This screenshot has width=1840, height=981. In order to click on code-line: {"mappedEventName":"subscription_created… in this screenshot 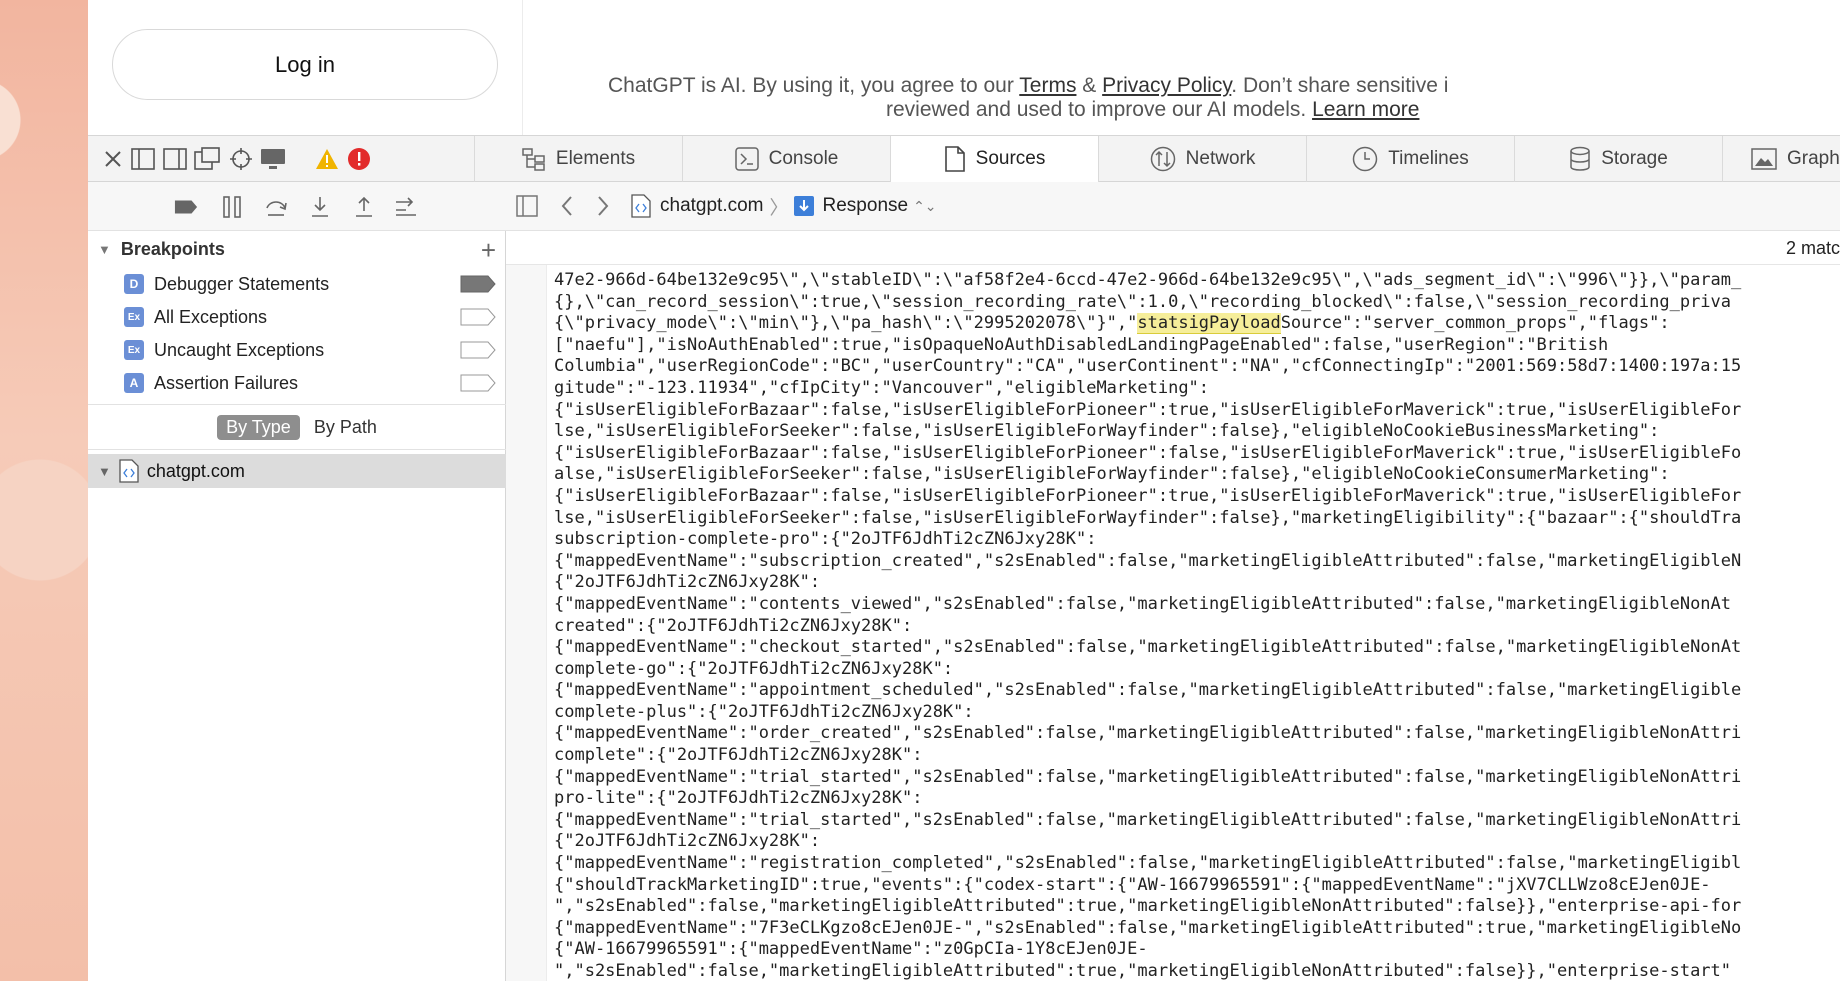, I will do `click(1148, 560)`.